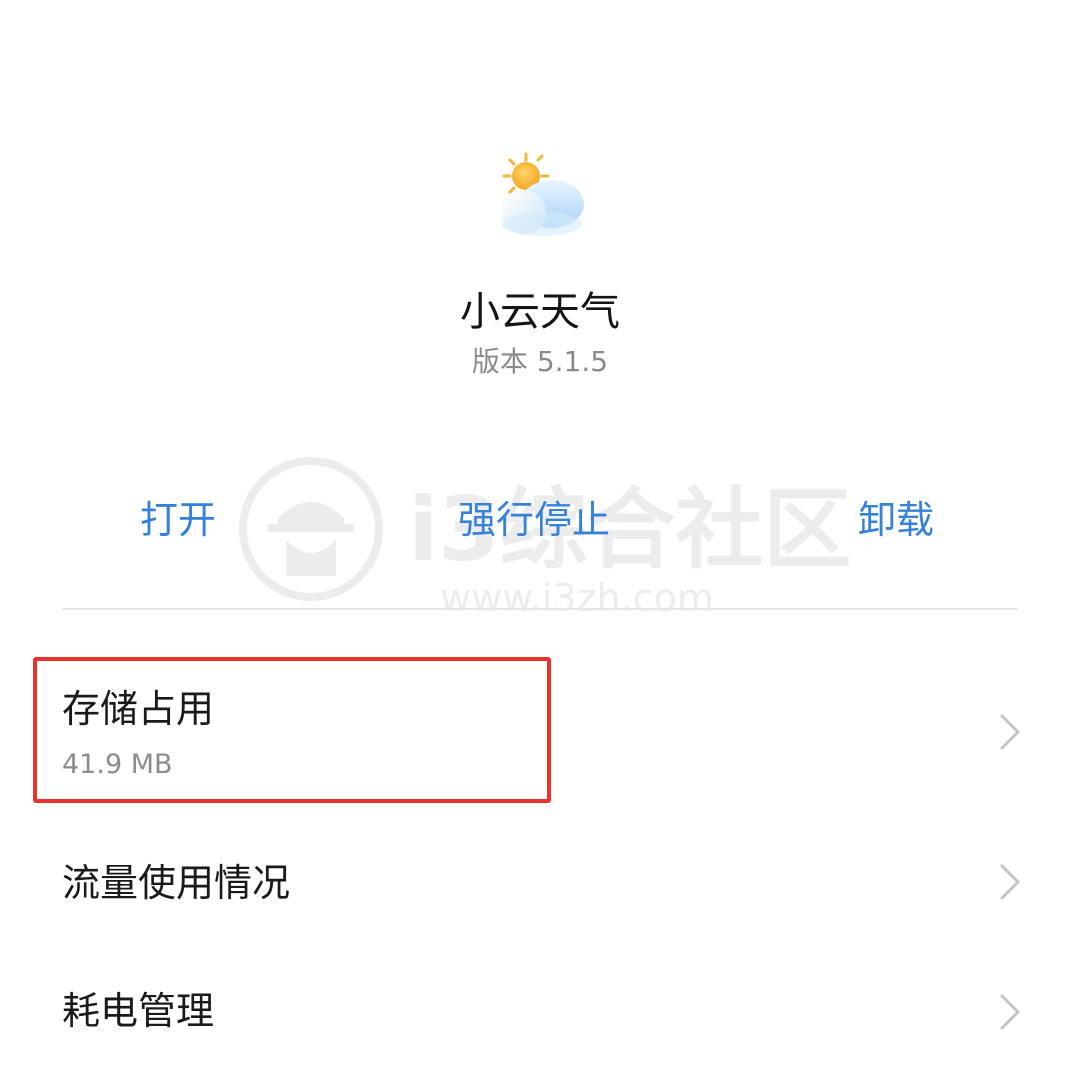 The width and height of the screenshot is (1080, 1079). What do you see at coordinates (540, 609) in the screenshot?
I see `divider` at bounding box center [540, 609].